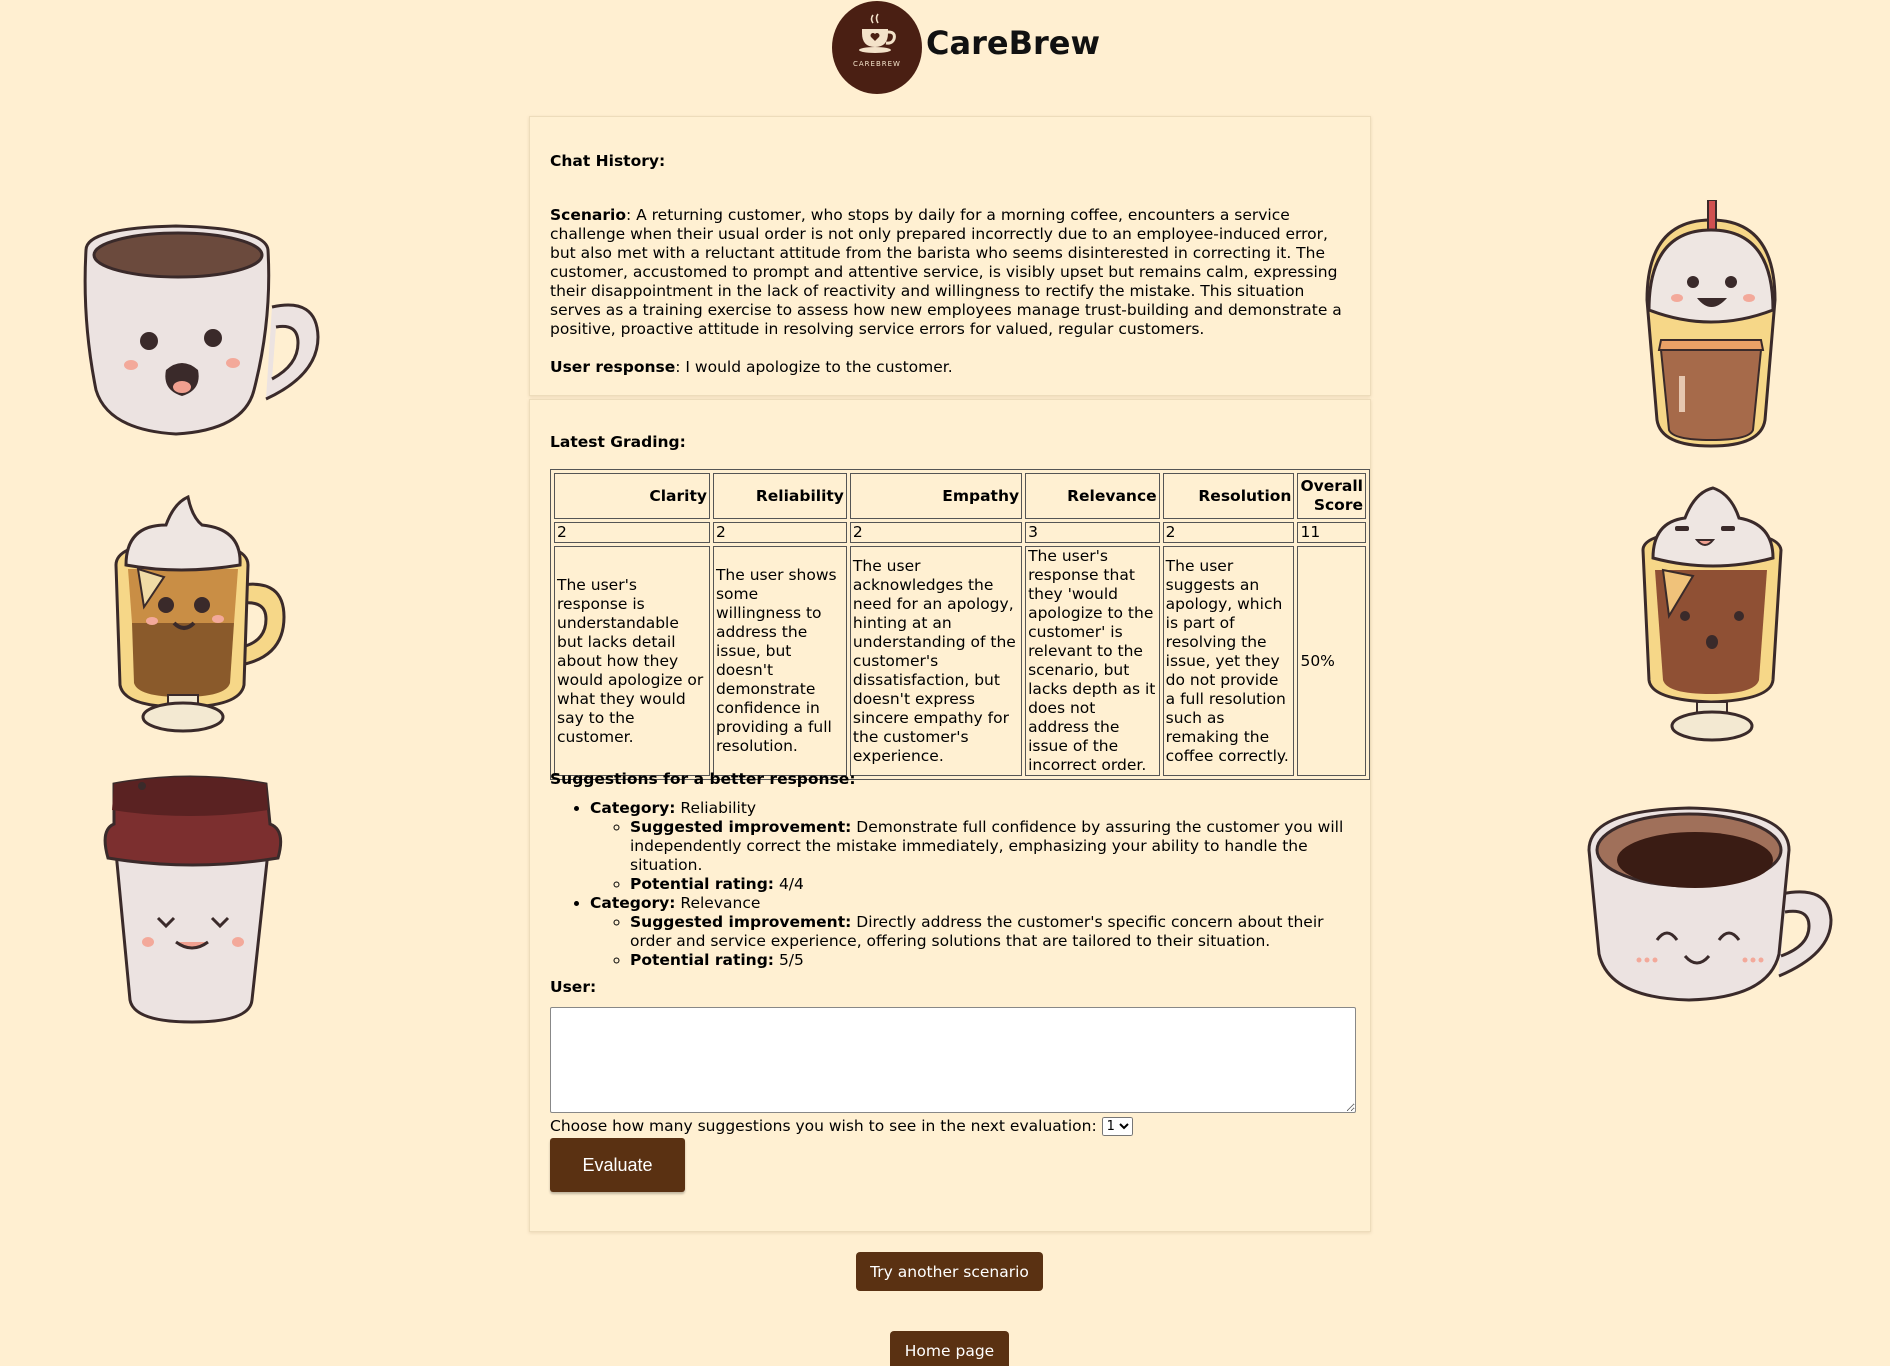  Describe the element at coordinates (990, 884) in the screenshot. I see `potential-rating: Potential rating: 4/4` at that location.